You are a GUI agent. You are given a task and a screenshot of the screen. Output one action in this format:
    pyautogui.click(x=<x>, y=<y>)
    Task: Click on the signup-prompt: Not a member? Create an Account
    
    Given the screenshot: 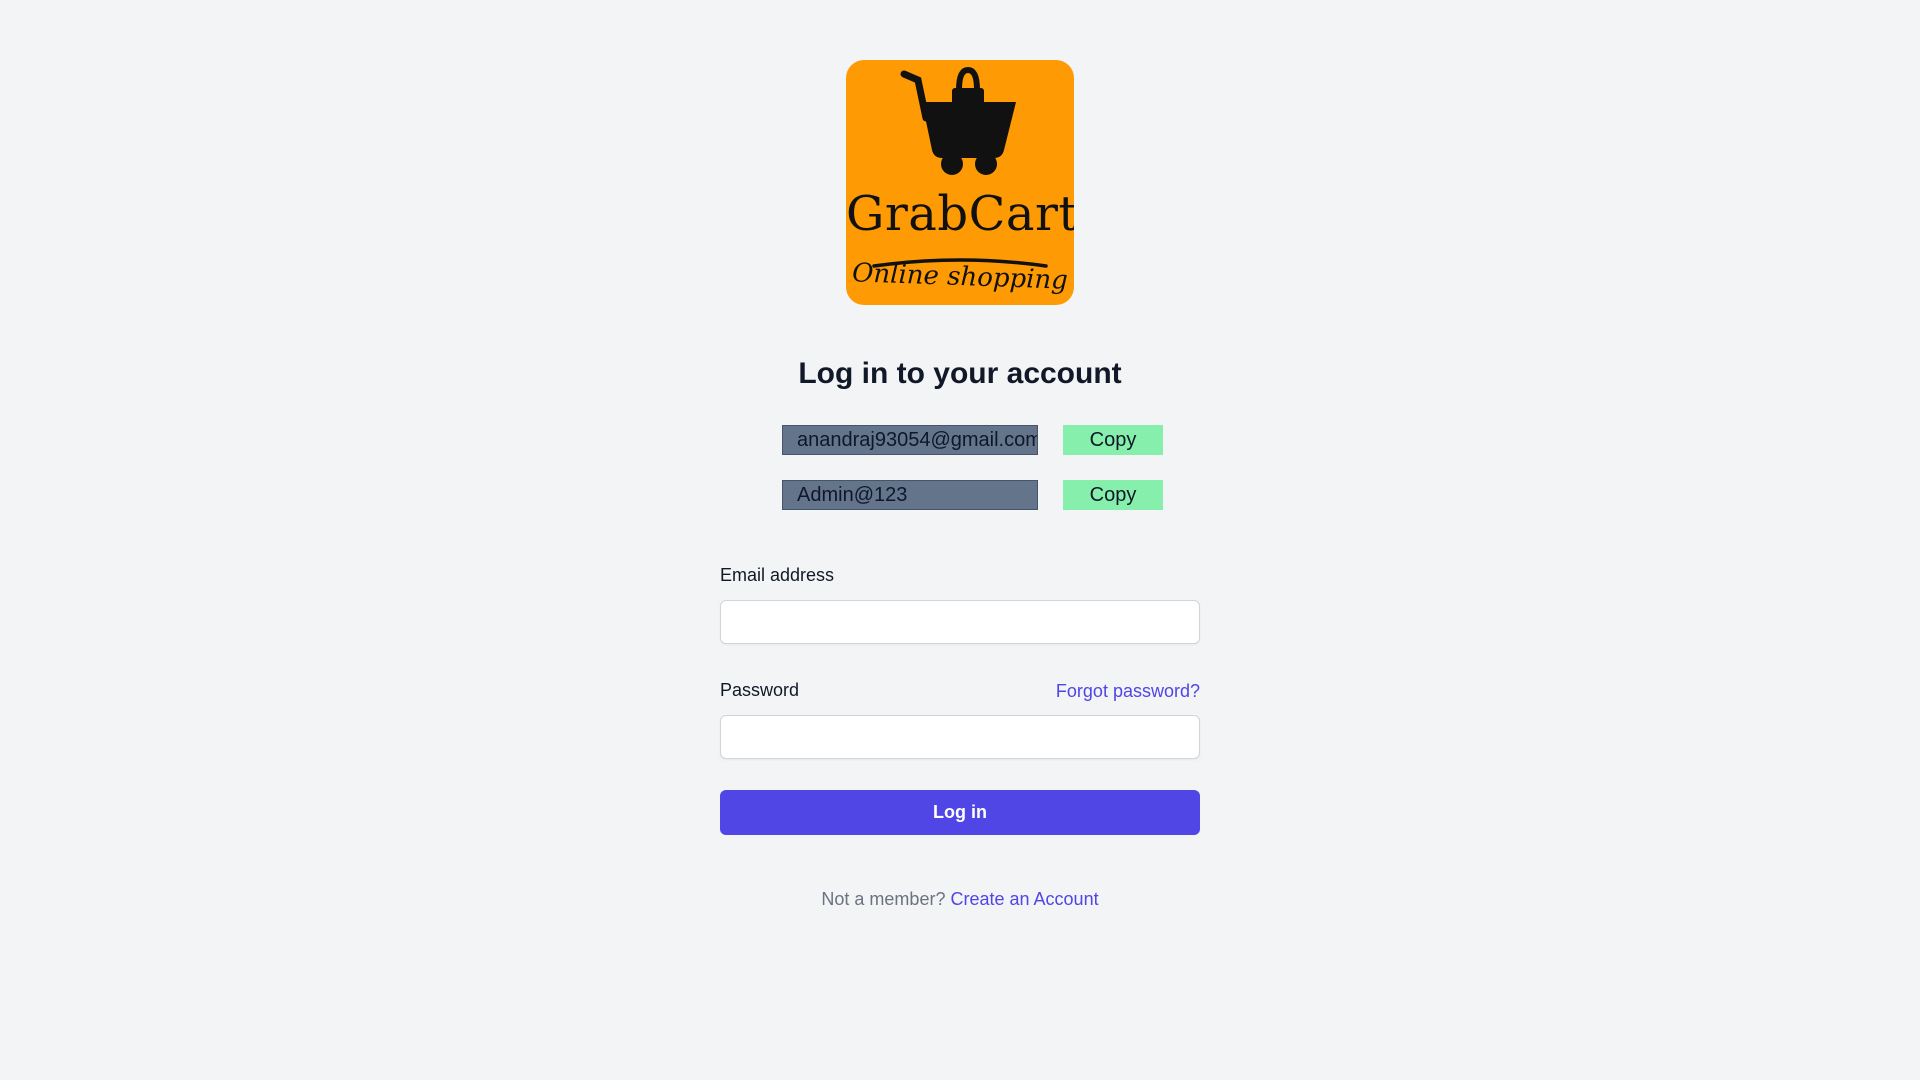 What is the action you would take?
    pyautogui.click(x=960, y=899)
    